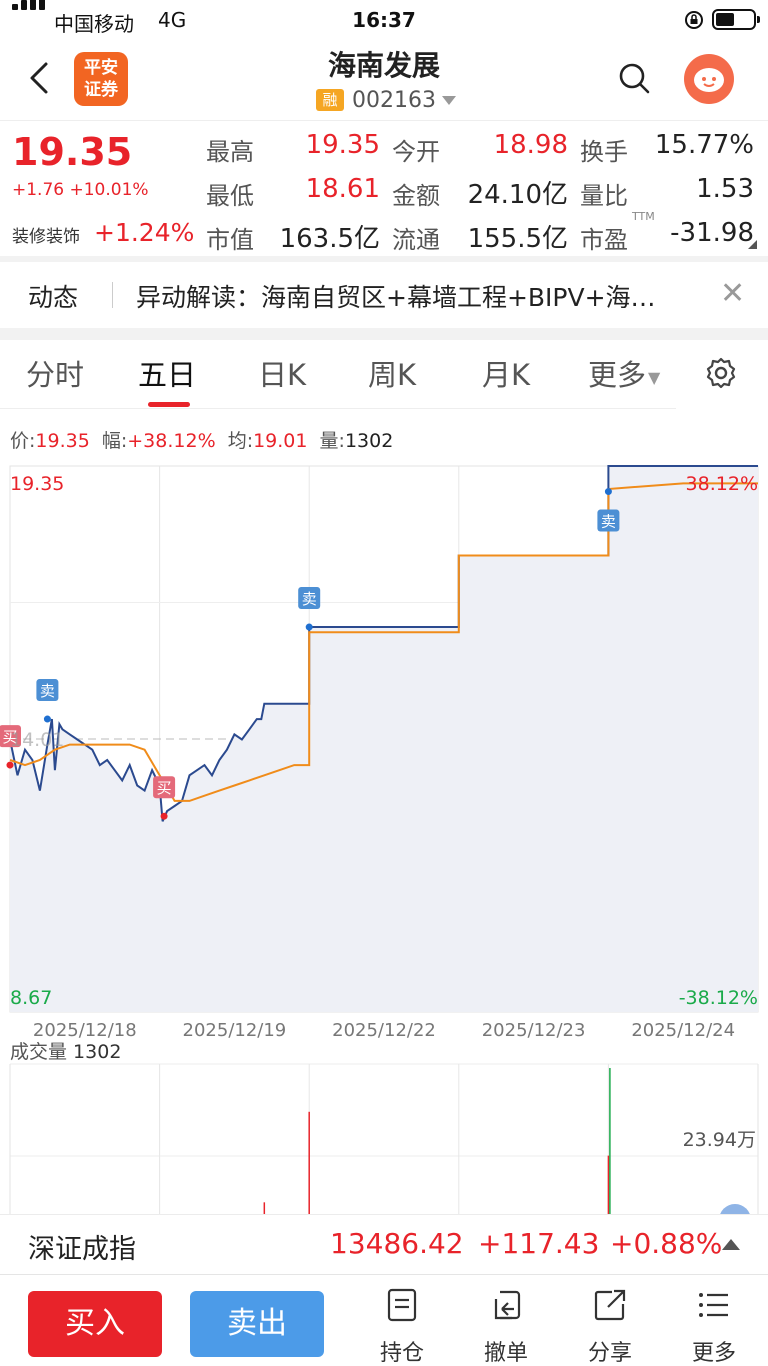  What do you see at coordinates (713, 1353) in the screenshot?
I see `more-label: 更多` at bounding box center [713, 1353].